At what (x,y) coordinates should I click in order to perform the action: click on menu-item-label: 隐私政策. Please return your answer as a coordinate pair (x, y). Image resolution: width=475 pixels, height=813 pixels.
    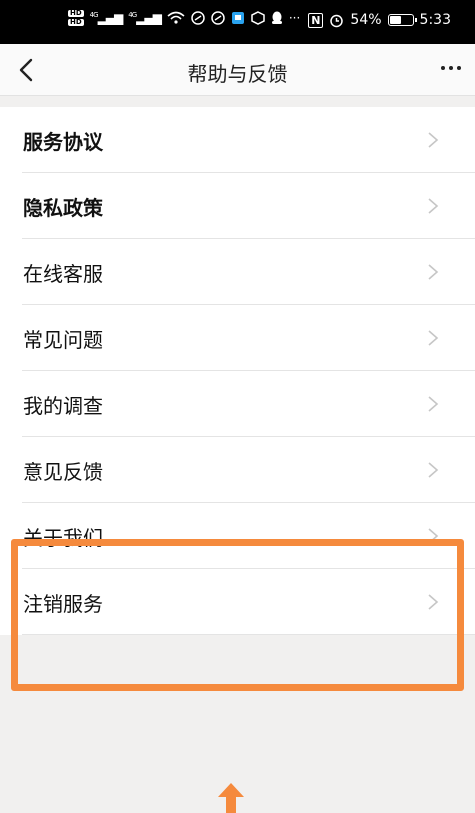
    Looking at the image, I should click on (63, 208).